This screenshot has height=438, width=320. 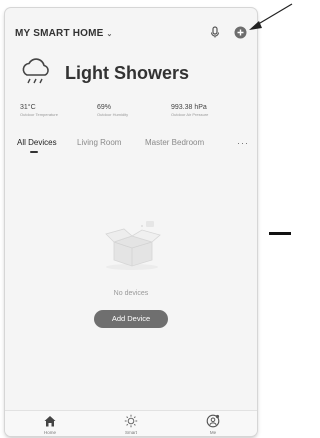 I want to click on bottom-tab-bar: Home Smart Me, so click(x=131, y=423).